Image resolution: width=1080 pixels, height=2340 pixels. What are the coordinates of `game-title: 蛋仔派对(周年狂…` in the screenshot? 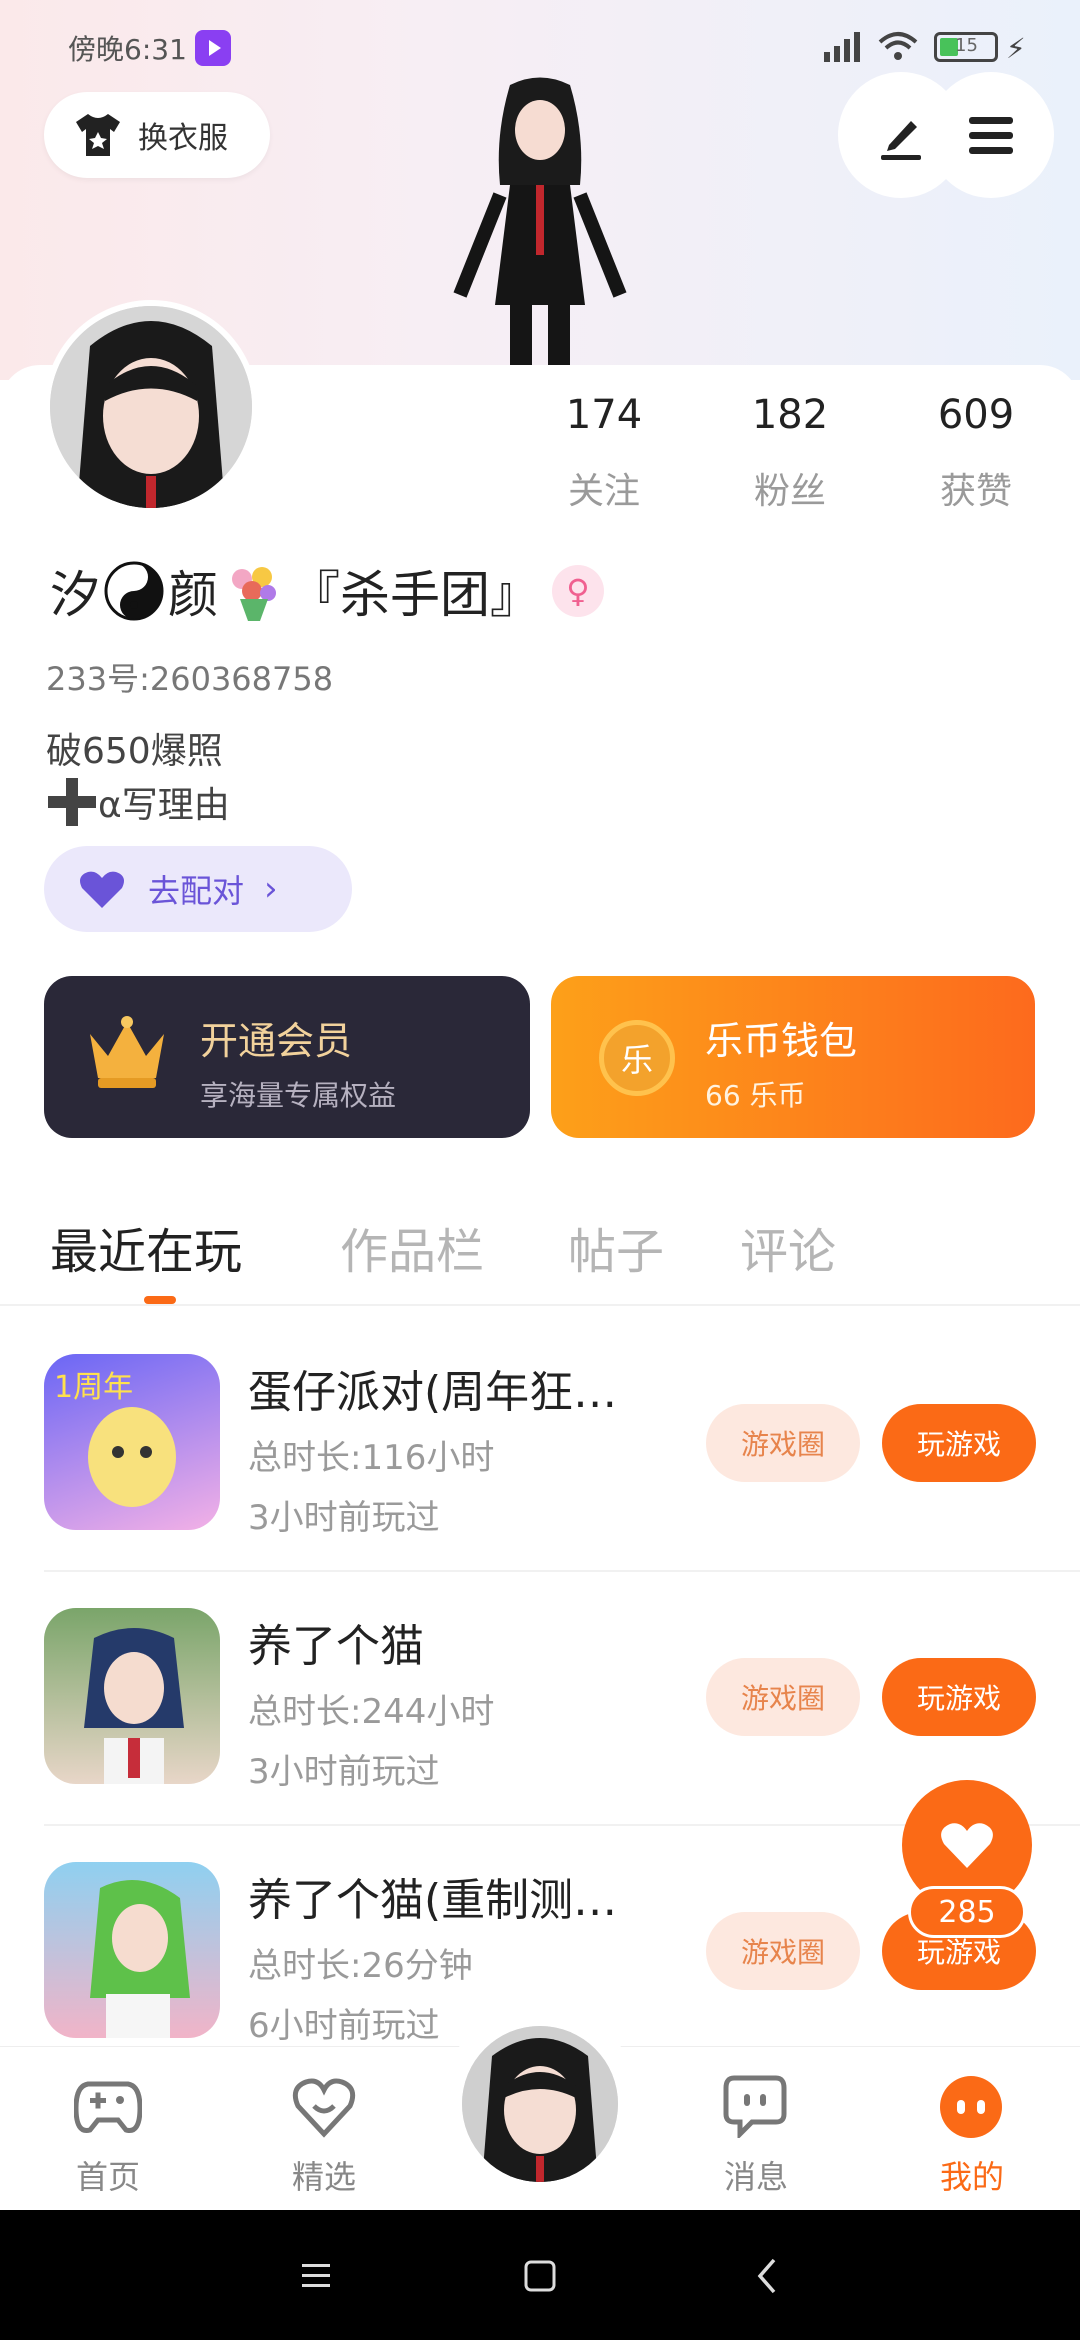 It's located at (433, 1392).